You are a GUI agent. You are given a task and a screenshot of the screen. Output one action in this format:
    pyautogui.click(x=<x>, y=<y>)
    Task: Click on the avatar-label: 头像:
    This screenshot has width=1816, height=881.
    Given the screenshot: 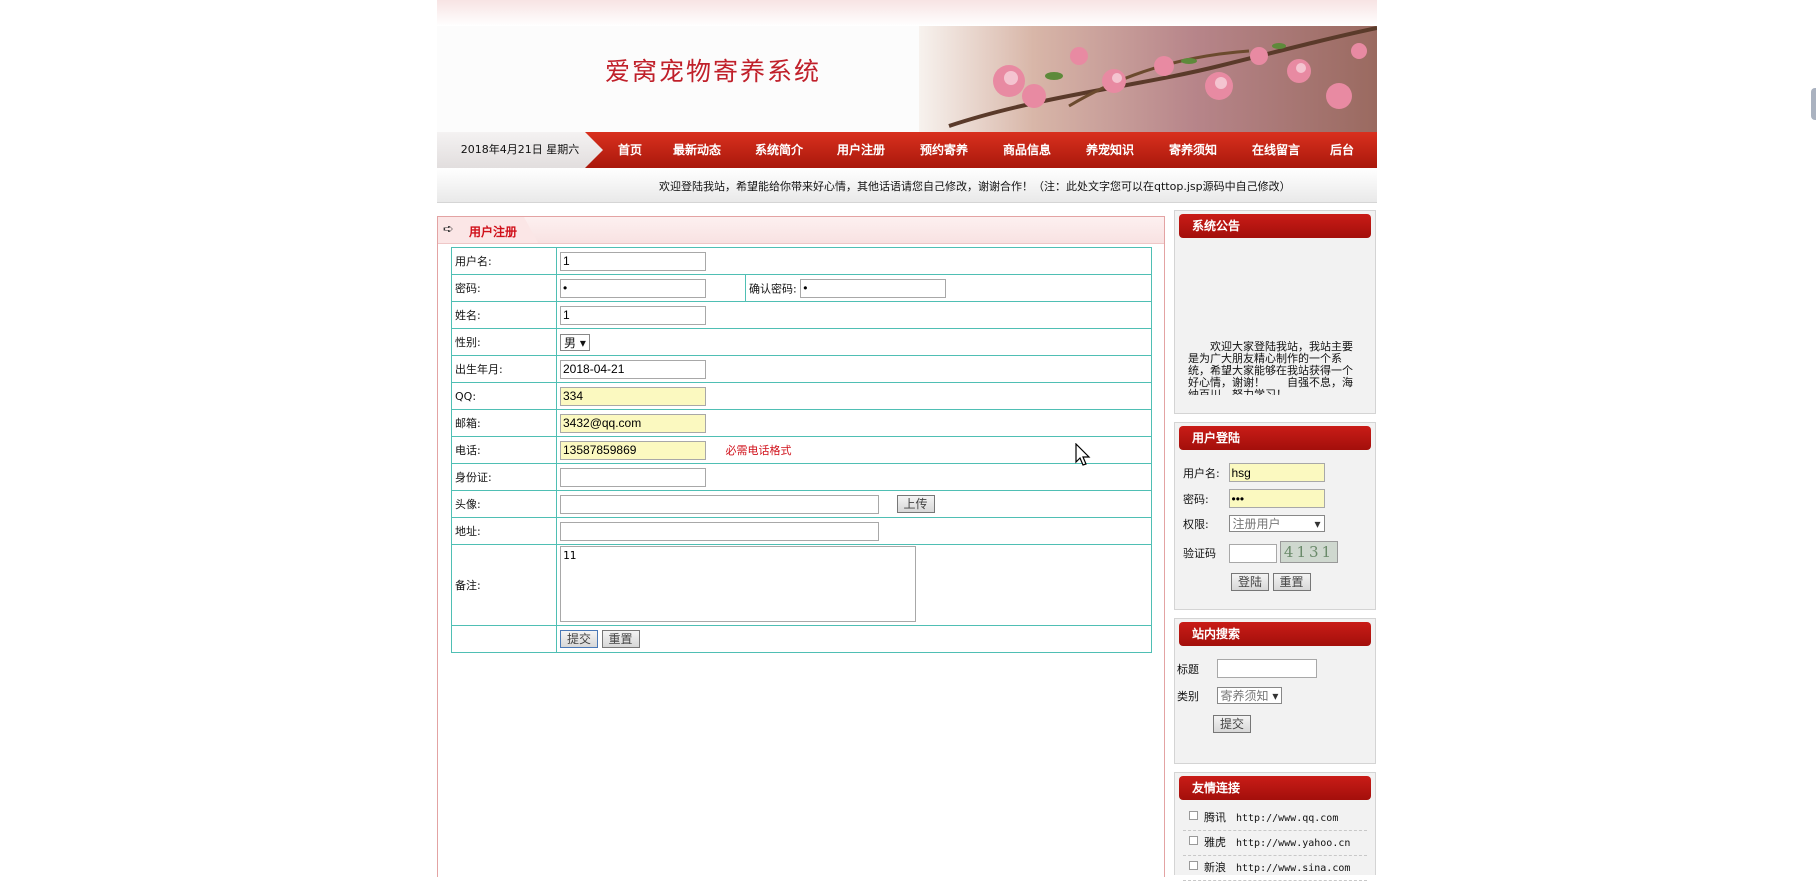 What is the action you would take?
    pyautogui.click(x=504, y=504)
    